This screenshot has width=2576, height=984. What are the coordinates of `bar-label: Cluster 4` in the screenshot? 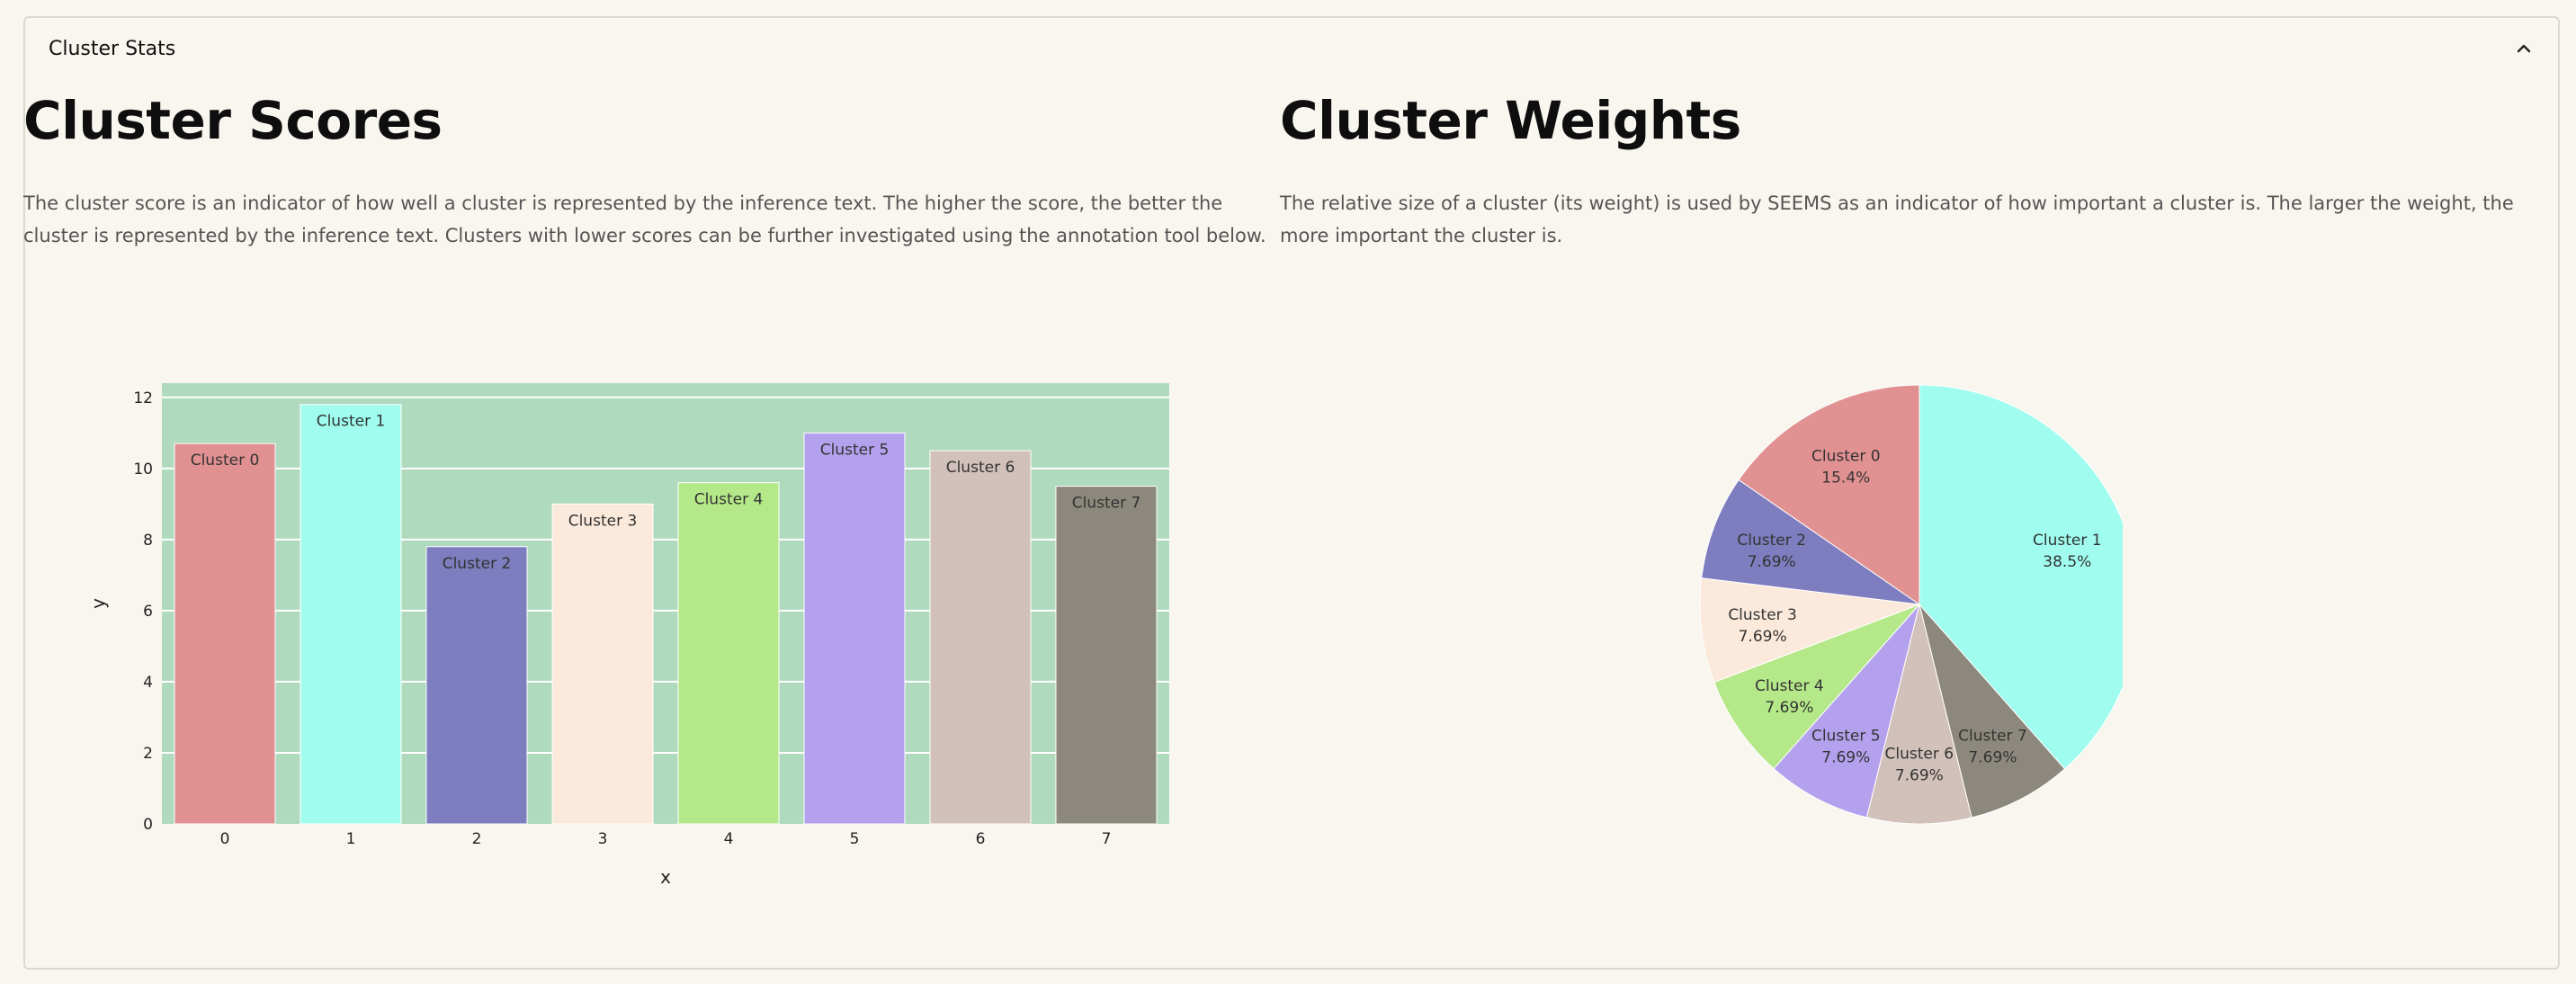 It's located at (729, 500).